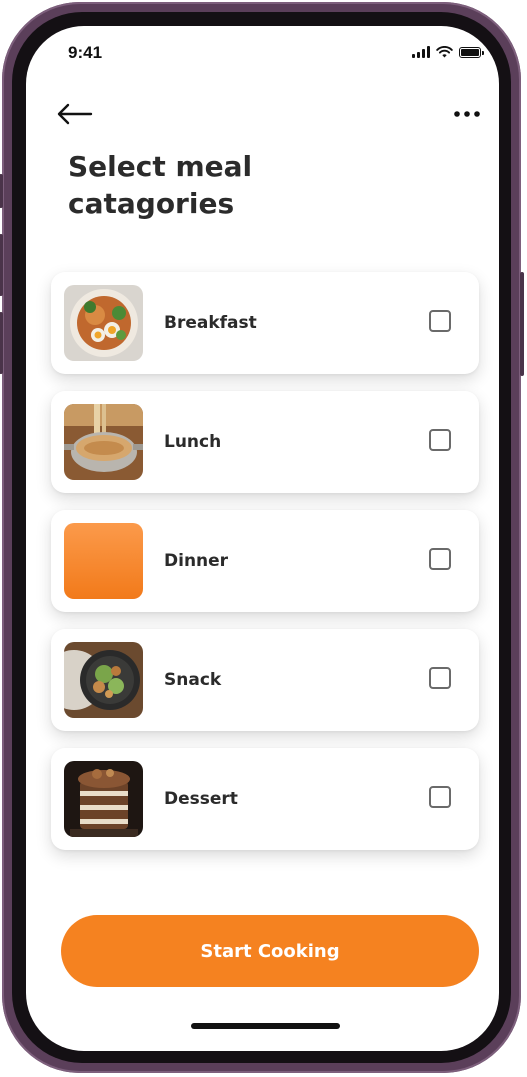 Image resolution: width=527 pixels, height=1077 pixels. What do you see at coordinates (440, 678) in the screenshot?
I see `checkbox-snack` at bounding box center [440, 678].